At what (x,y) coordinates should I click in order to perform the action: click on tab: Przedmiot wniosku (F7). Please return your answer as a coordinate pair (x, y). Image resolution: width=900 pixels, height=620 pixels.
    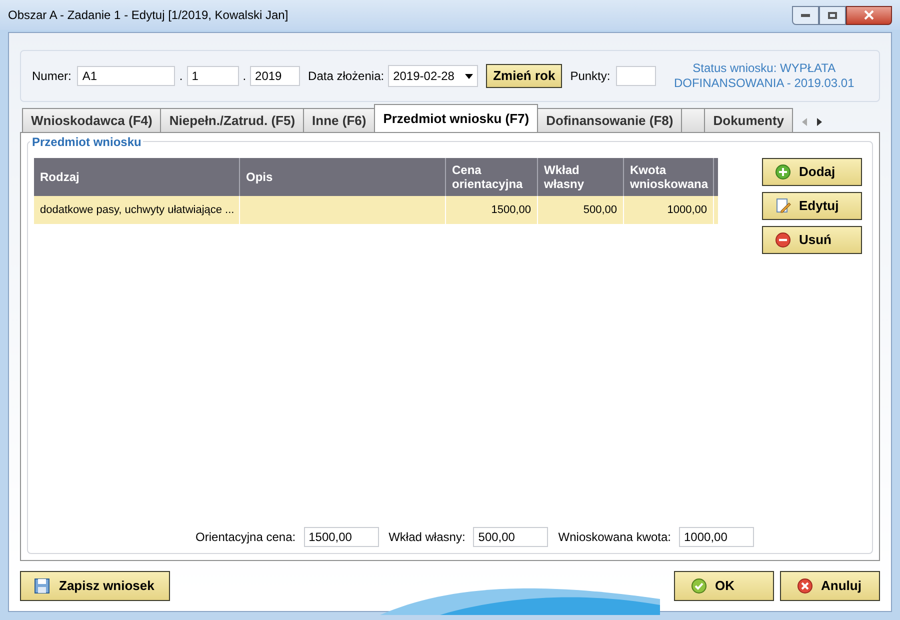
    Looking at the image, I should click on (456, 118).